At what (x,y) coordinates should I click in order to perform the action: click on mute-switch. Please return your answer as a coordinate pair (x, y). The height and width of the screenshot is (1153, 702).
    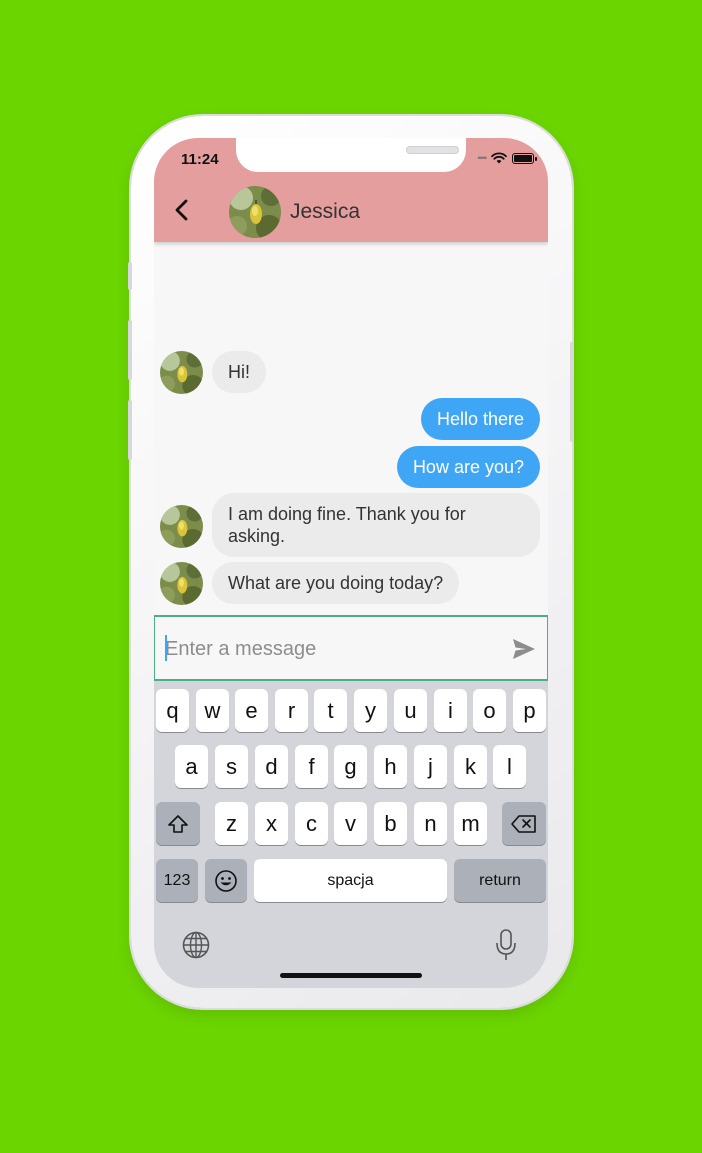
    Looking at the image, I should click on (130, 276).